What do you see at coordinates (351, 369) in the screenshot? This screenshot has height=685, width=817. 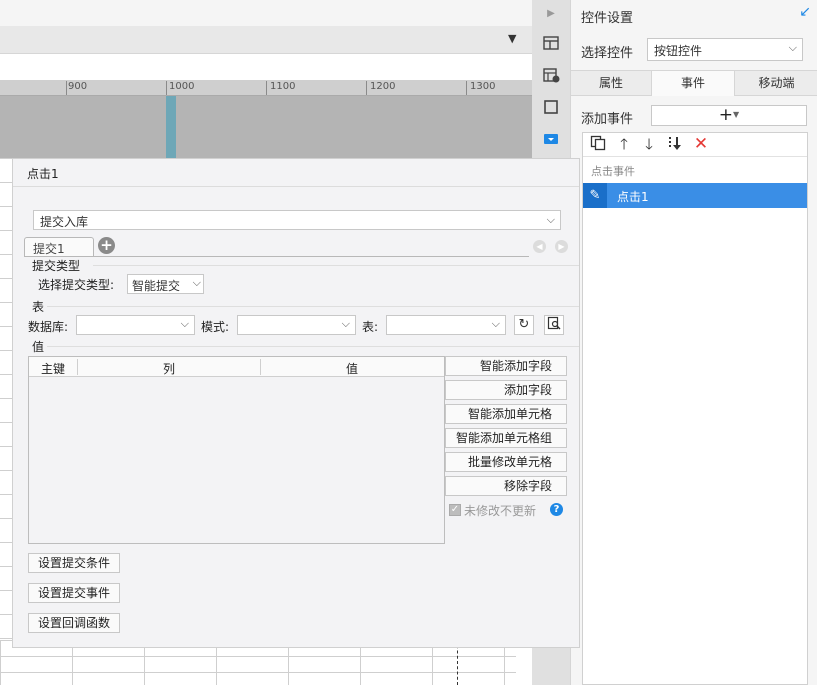 I see `column-header-value: 值` at bounding box center [351, 369].